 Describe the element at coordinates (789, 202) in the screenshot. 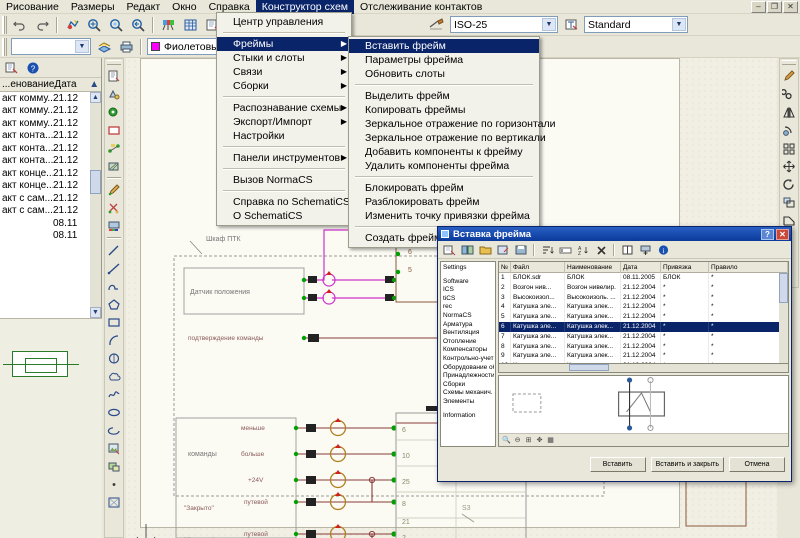

I see `scale-icon` at that location.